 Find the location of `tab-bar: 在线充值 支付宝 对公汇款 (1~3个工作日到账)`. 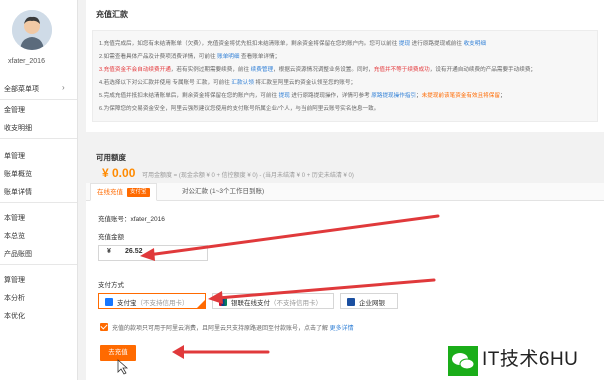

tab-bar: 在线充值 支付宝 对公汇款 (1~3个工作日到账) is located at coordinates (345, 192).